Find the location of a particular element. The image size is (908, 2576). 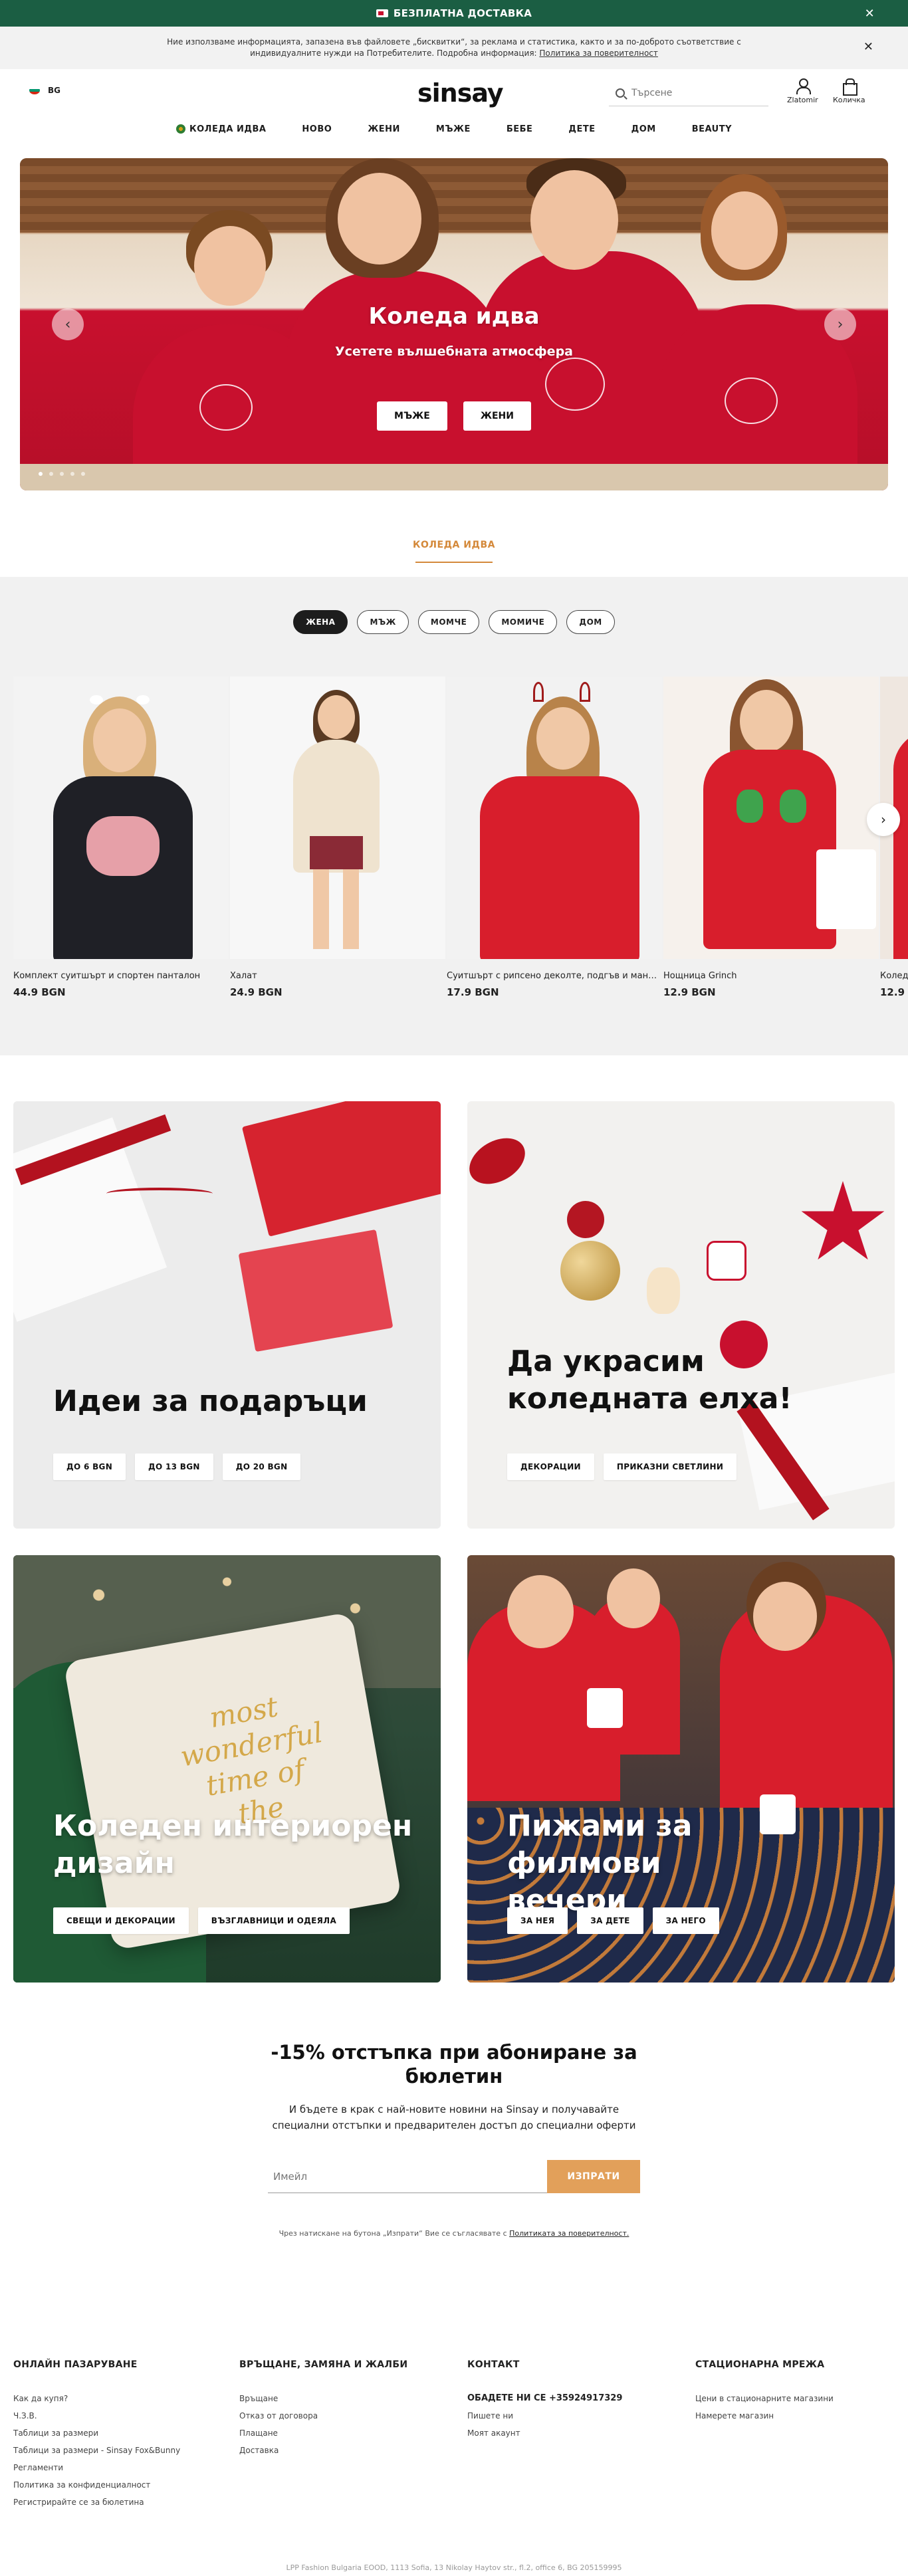

filter-girl: МОМИЧЕ is located at coordinates (523, 622).